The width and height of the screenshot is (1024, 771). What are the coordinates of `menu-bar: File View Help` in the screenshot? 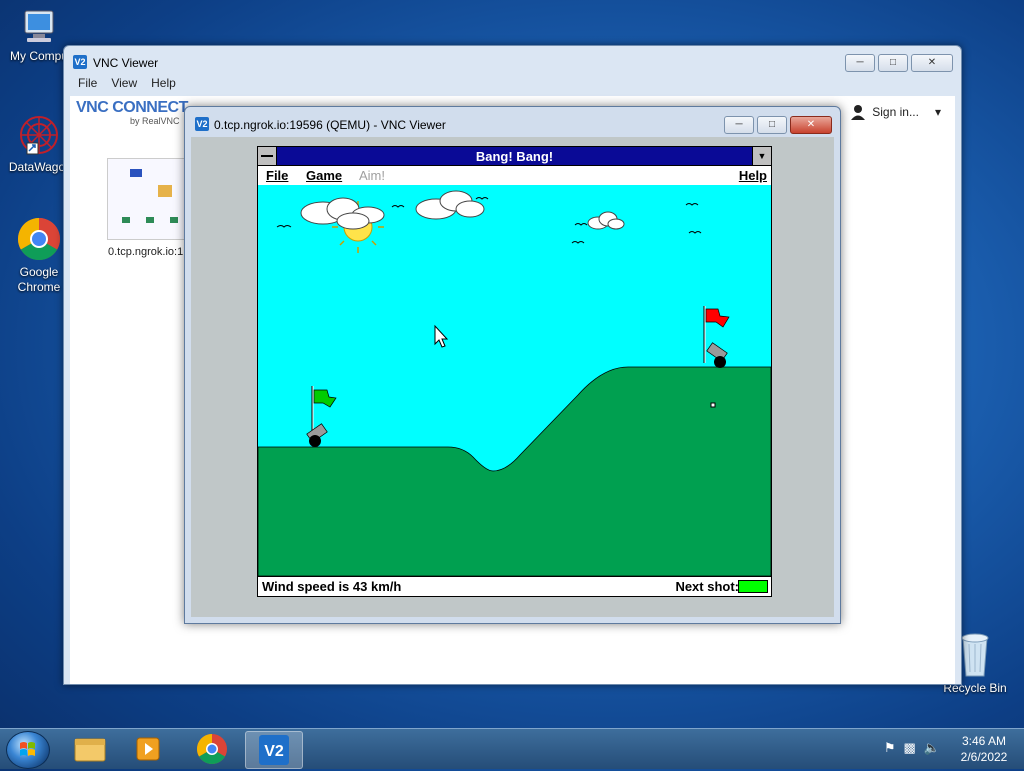 It's located at (123, 85).